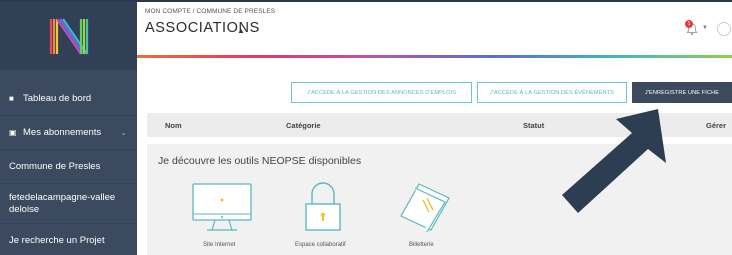  What do you see at coordinates (421, 245) in the screenshot?
I see `tool-label: Billetterie` at bounding box center [421, 245].